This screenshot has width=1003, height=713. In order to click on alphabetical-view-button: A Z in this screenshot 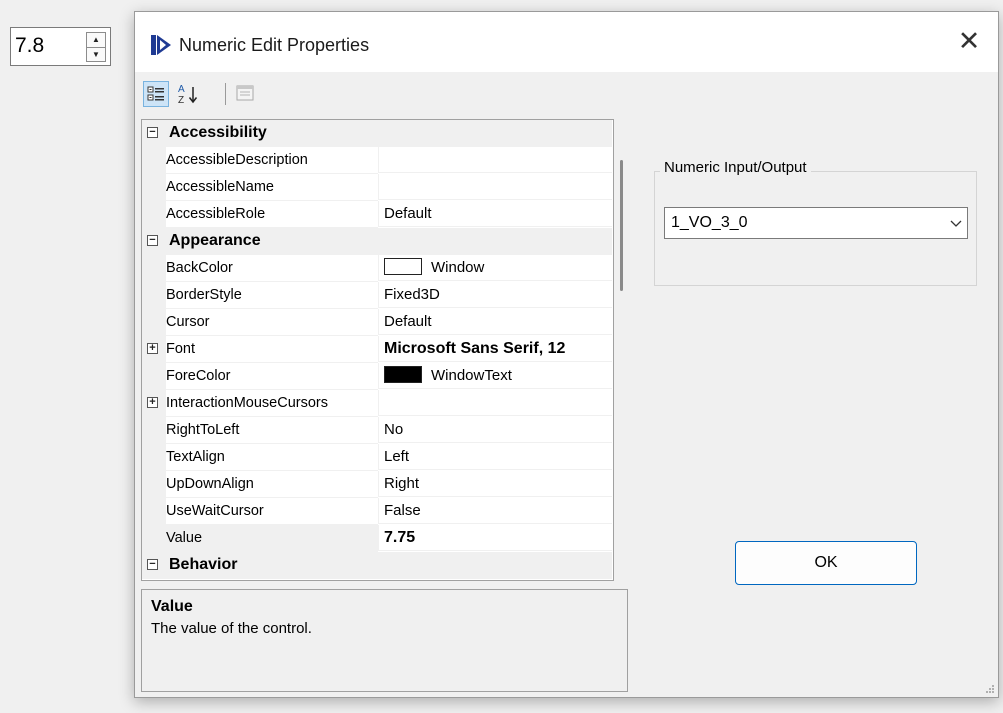, I will do `click(188, 94)`.